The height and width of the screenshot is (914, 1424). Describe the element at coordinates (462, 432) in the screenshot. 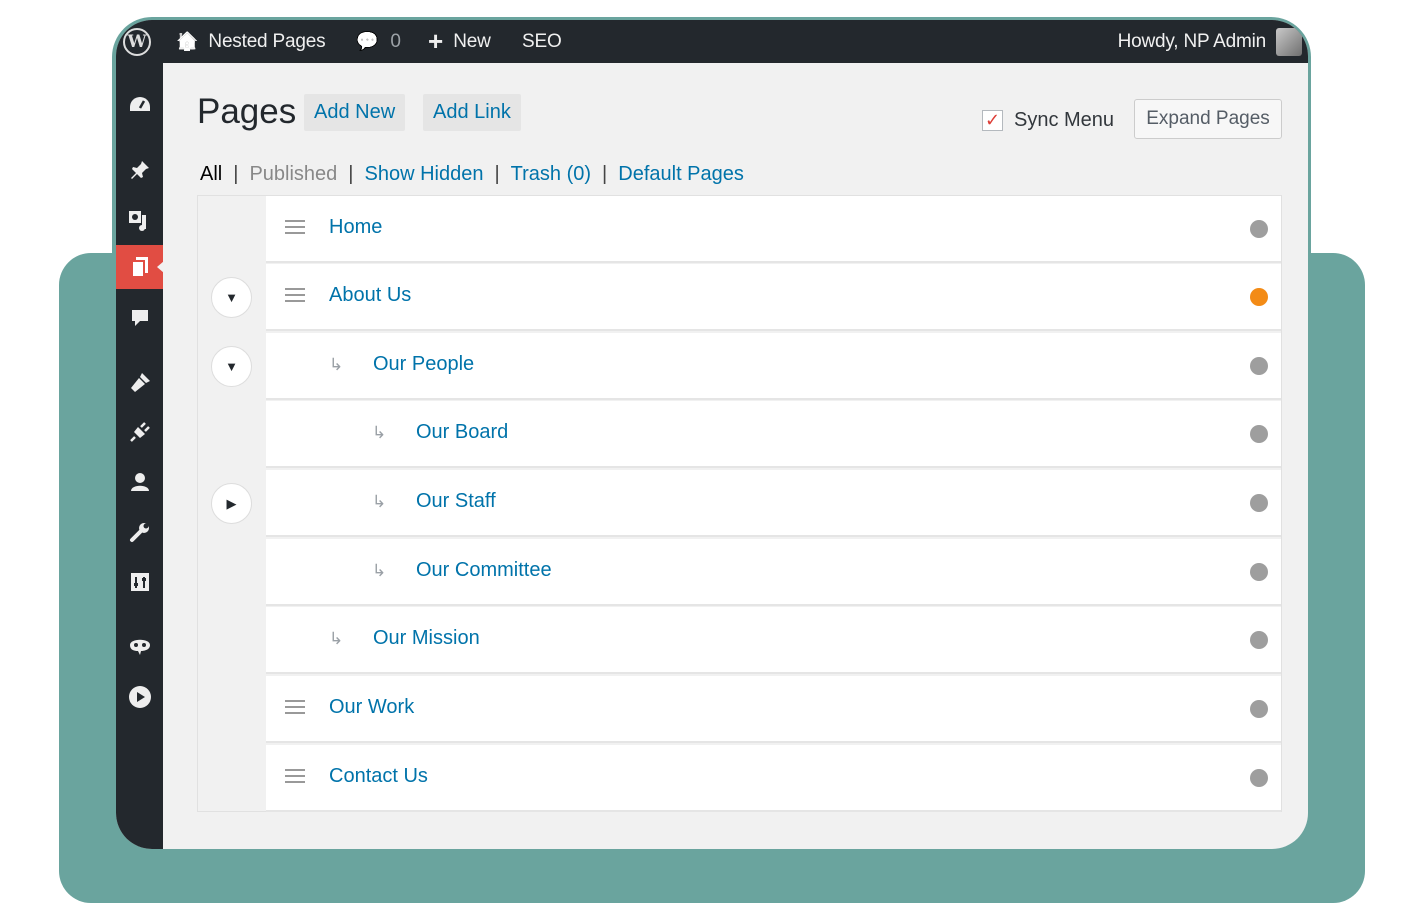

I see `page-title-link: Our Board` at that location.